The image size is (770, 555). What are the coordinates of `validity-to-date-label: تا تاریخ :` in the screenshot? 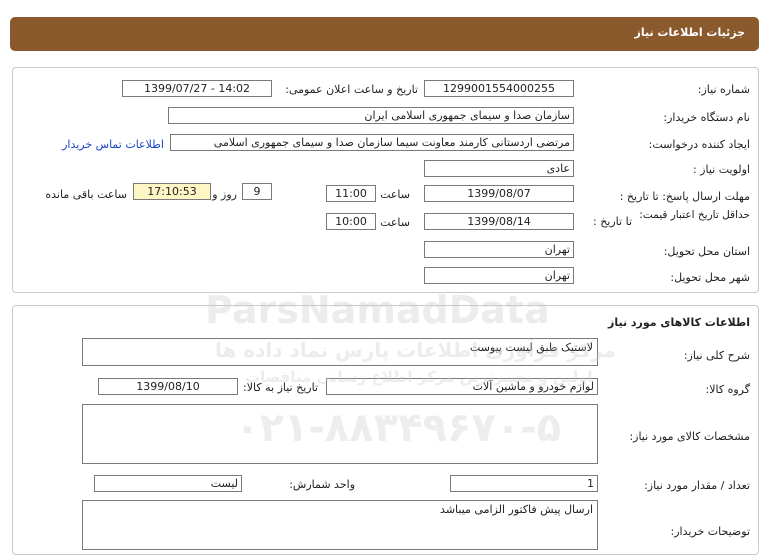 It's located at (612, 221).